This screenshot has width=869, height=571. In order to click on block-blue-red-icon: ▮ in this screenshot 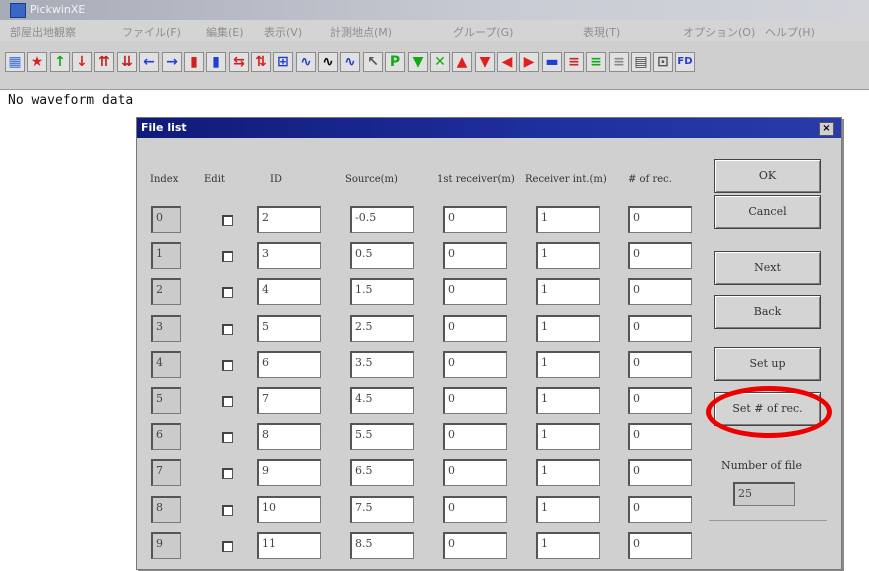, I will do `click(216, 62)`.